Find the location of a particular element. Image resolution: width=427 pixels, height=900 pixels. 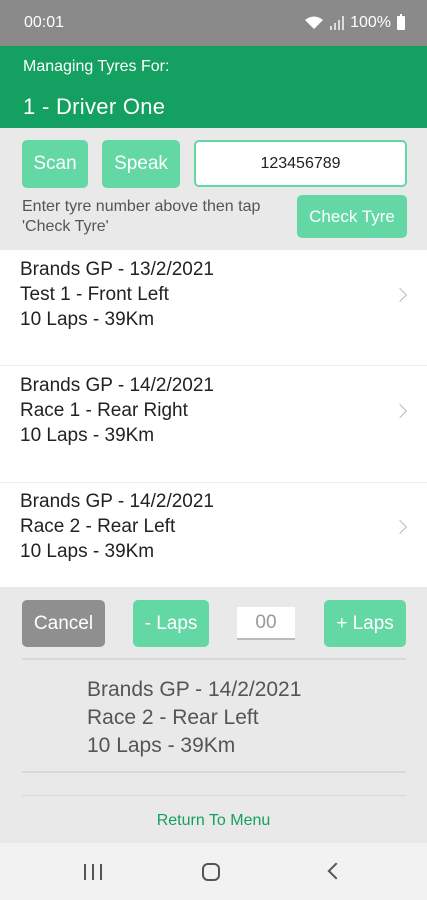

home-icon is located at coordinates (211, 872).